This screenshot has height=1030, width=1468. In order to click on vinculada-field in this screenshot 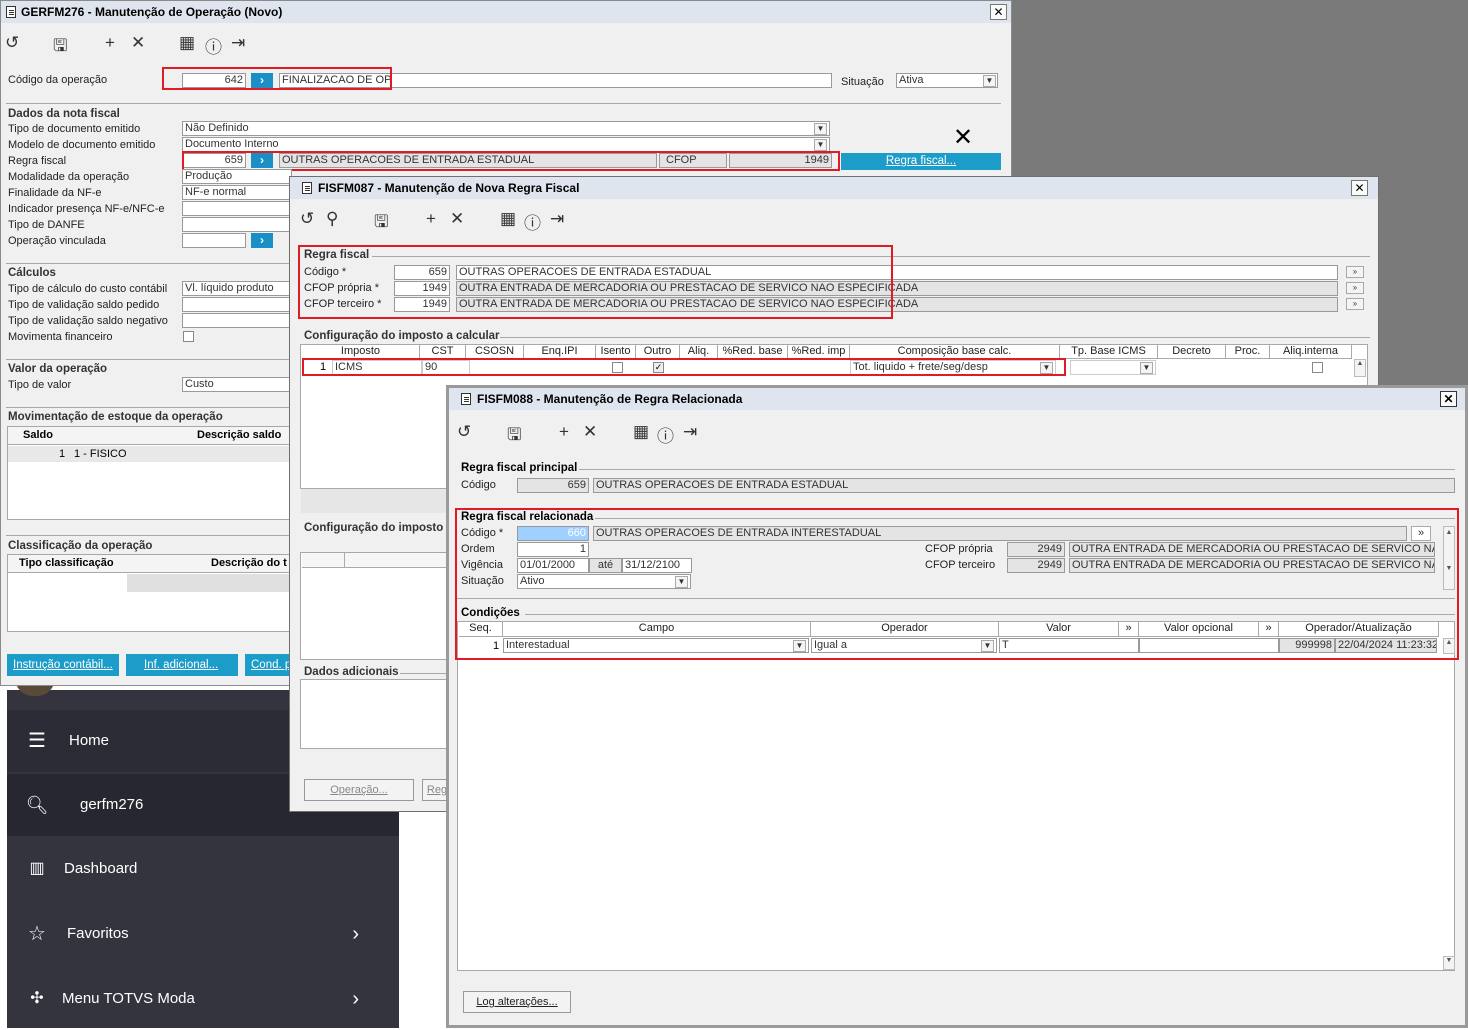, I will do `click(214, 240)`.